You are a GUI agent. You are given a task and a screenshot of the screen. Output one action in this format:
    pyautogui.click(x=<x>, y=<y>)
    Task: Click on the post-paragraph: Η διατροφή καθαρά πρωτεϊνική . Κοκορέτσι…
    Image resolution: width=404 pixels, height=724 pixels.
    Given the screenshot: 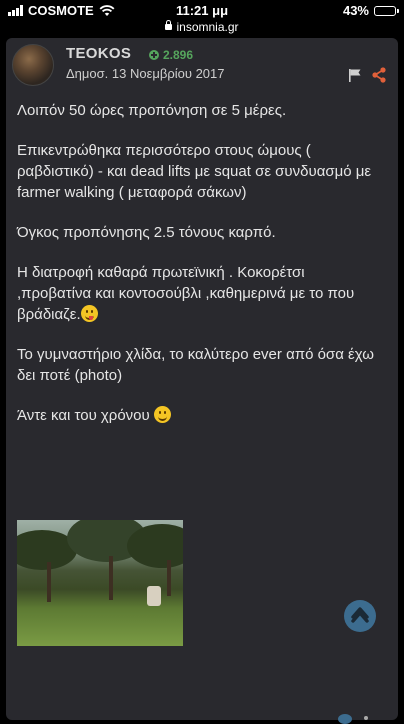 What is the action you would take?
    pyautogui.click(x=186, y=293)
    